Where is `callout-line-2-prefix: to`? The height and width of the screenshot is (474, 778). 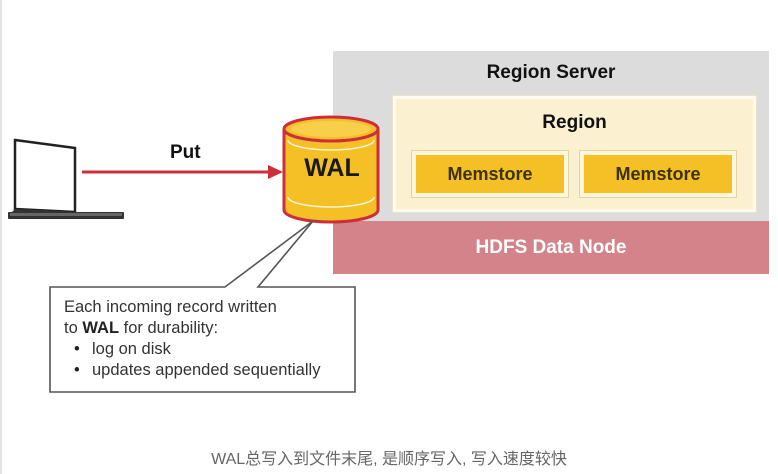 callout-line-2-prefix: to is located at coordinates (73, 328).